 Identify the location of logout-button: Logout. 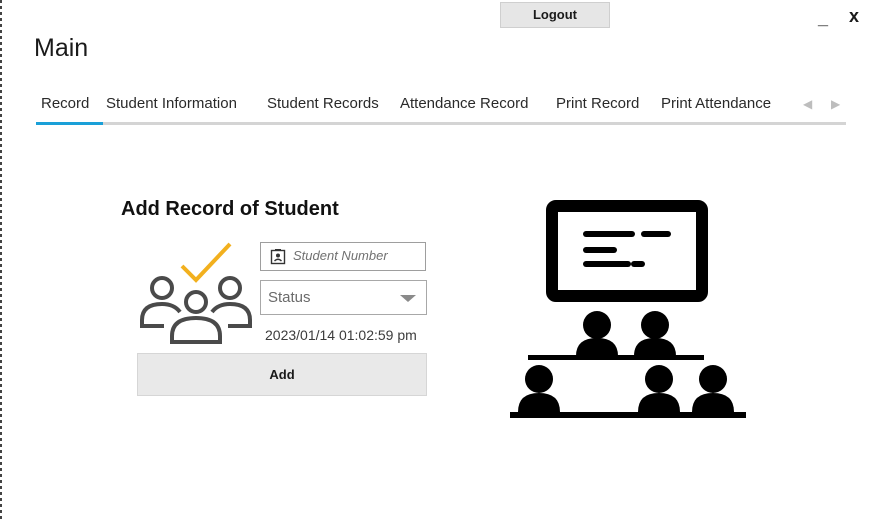
(555, 15).